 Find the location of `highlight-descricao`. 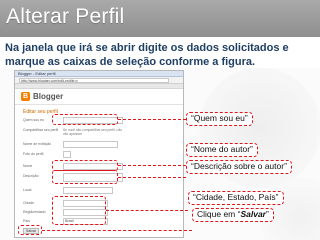

highlight-descricao is located at coordinates (85, 177).